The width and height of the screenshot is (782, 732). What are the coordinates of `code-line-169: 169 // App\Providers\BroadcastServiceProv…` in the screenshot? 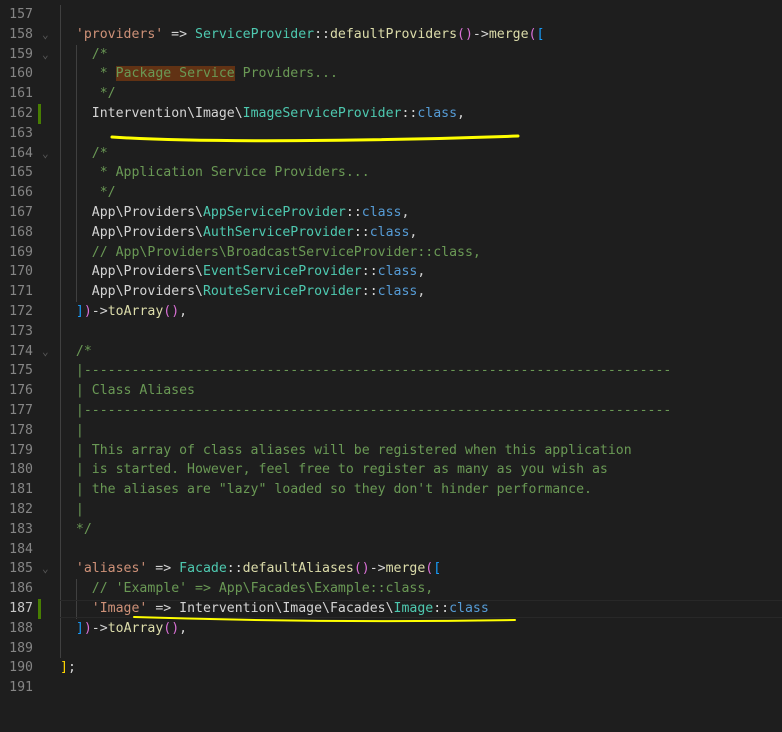 It's located at (391, 253).